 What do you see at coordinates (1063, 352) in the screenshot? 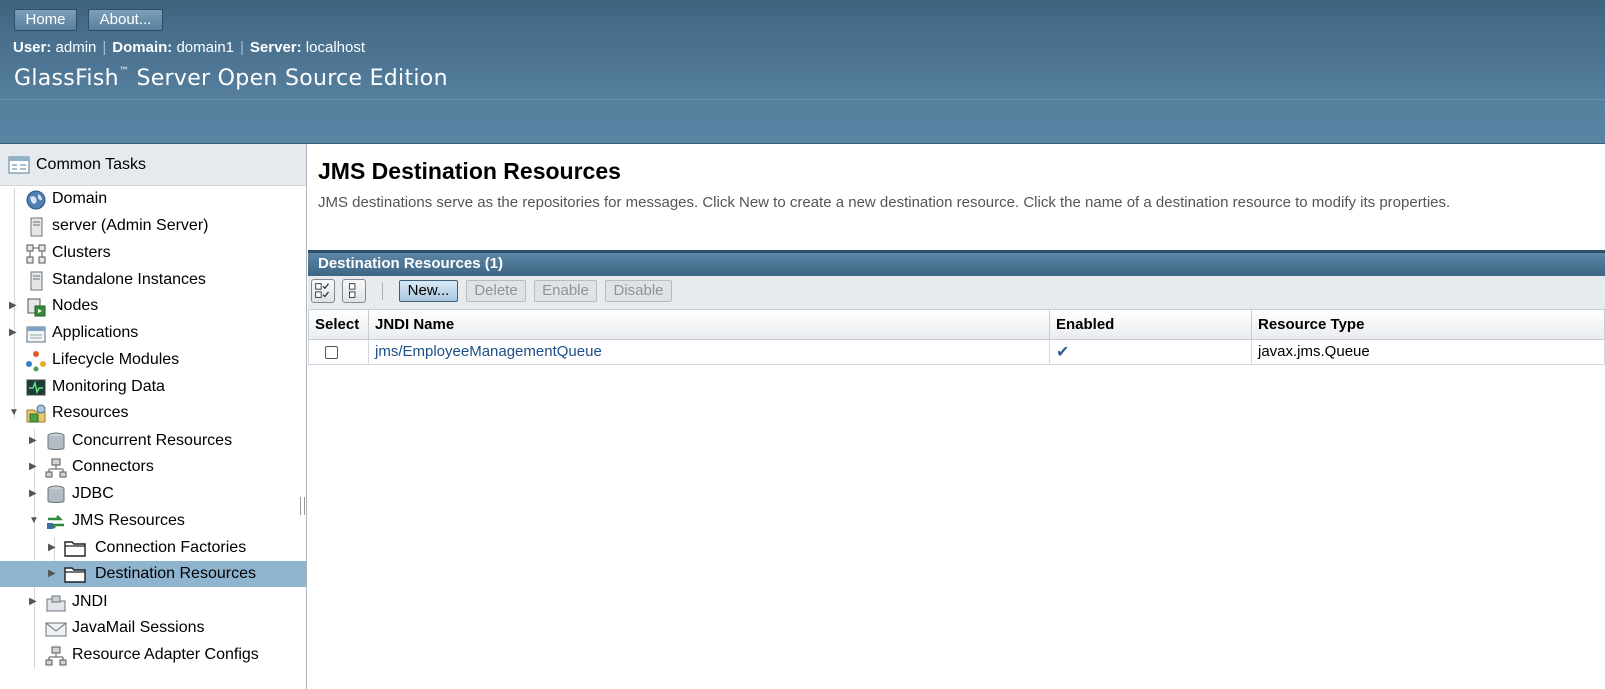
I see `enabled-check-icon: ✔` at bounding box center [1063, 352].